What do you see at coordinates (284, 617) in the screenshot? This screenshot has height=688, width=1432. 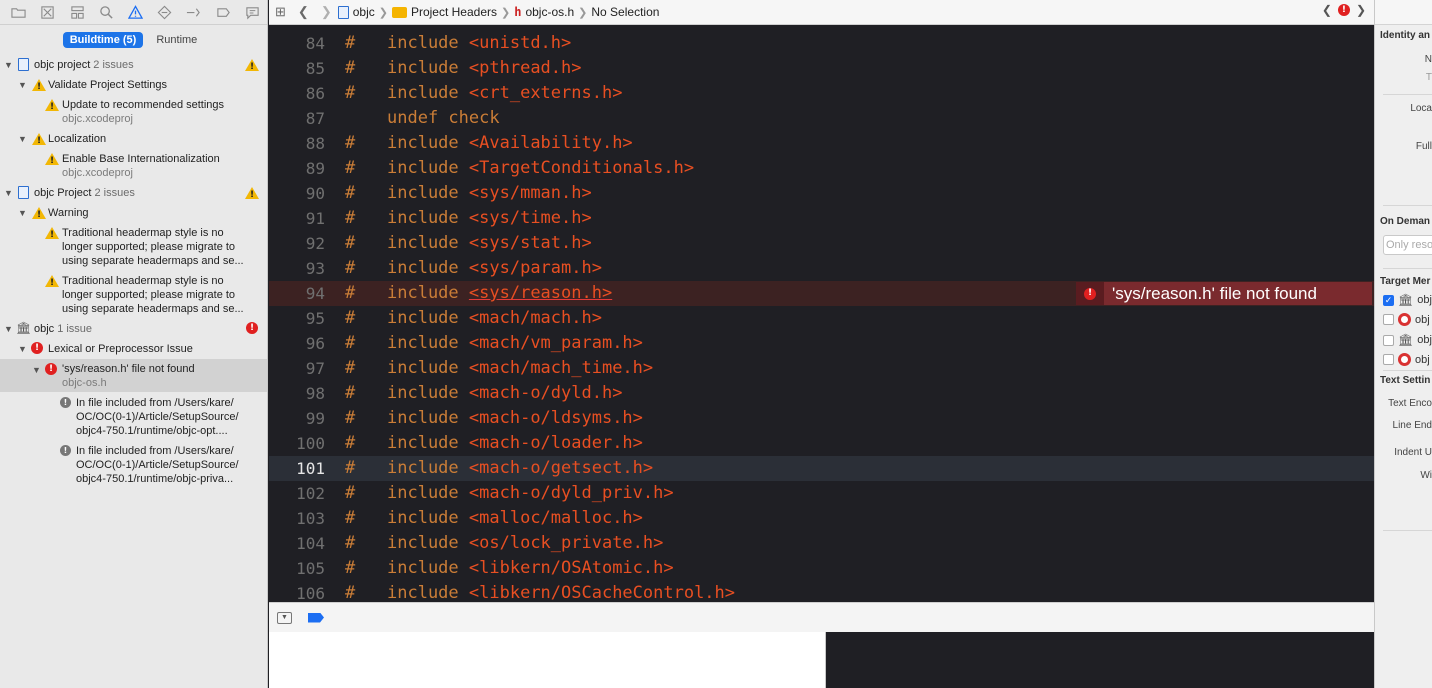 I see `hide-debug-area-icon: ▼` at bounding box center [284, 617].